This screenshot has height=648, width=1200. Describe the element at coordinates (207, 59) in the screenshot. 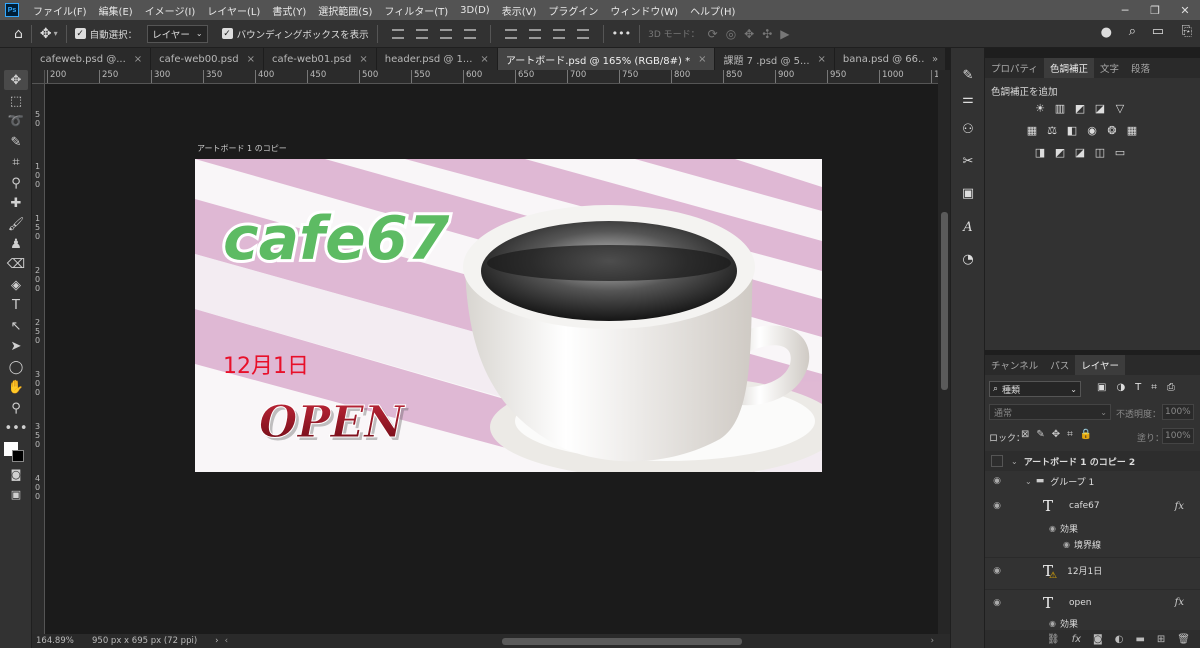

I see `tab-document: cafe-web00.psd ×` at that location.